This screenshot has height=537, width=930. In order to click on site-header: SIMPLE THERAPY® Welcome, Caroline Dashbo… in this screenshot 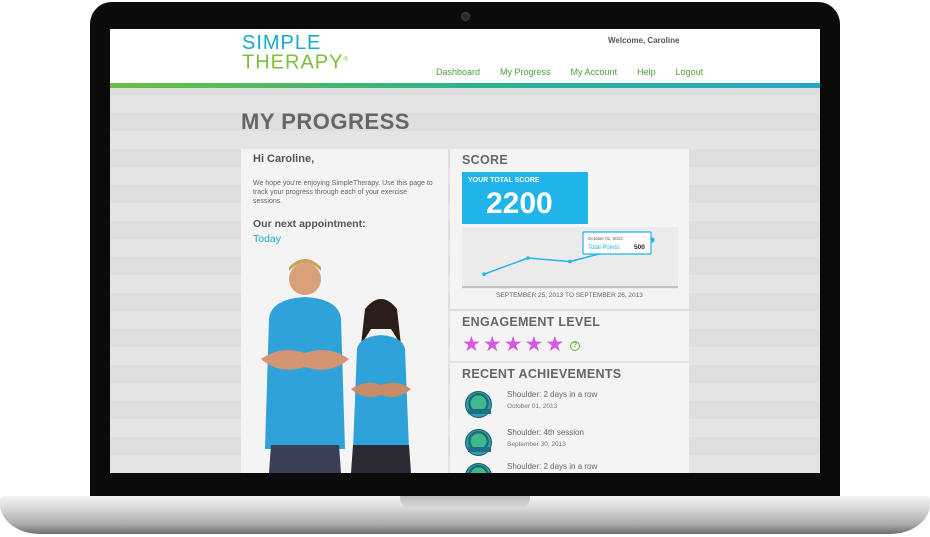, I will do `click(465, 56)`.